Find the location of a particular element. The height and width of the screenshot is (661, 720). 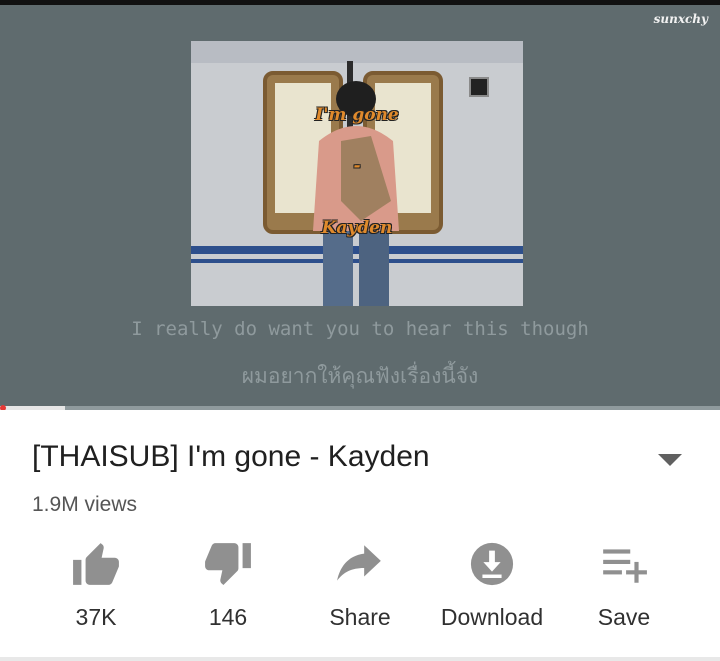

thumbs-up-icon is located at coordinates (96, 564).